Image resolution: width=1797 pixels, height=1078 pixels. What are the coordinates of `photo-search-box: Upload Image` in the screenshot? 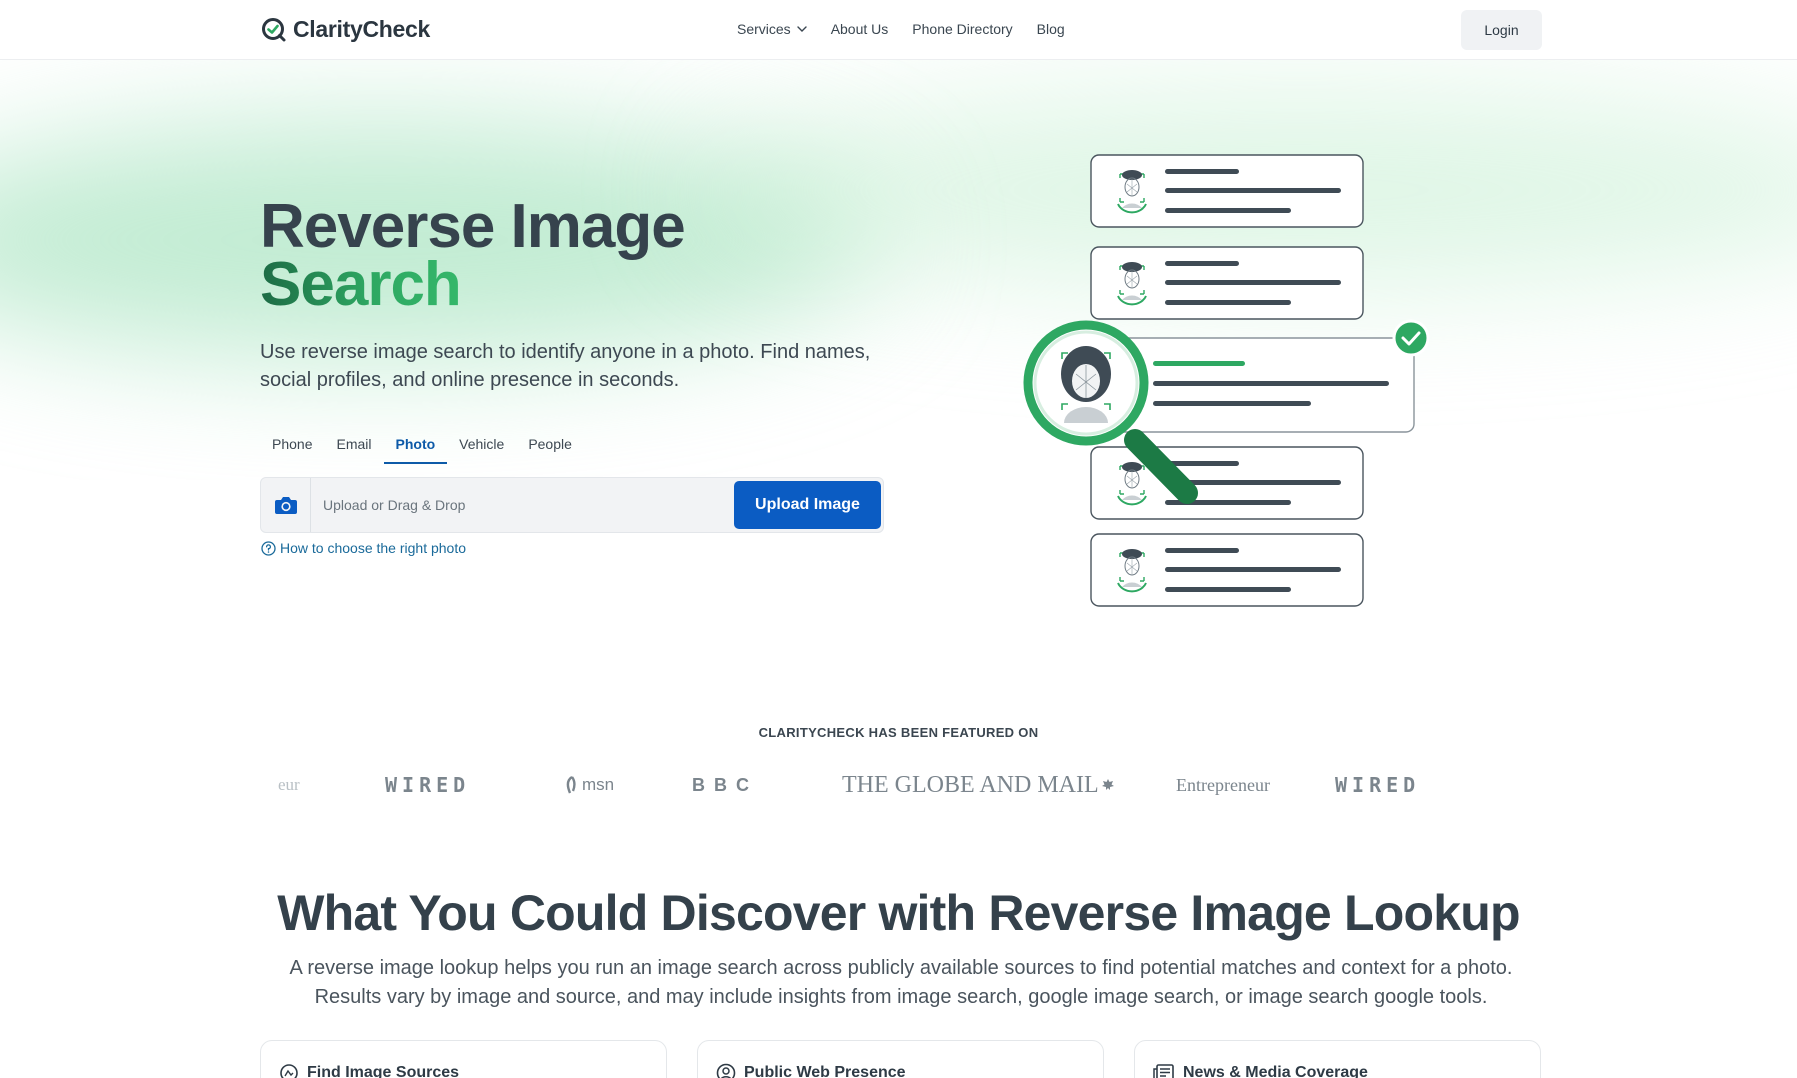 It's located at (572, 505).